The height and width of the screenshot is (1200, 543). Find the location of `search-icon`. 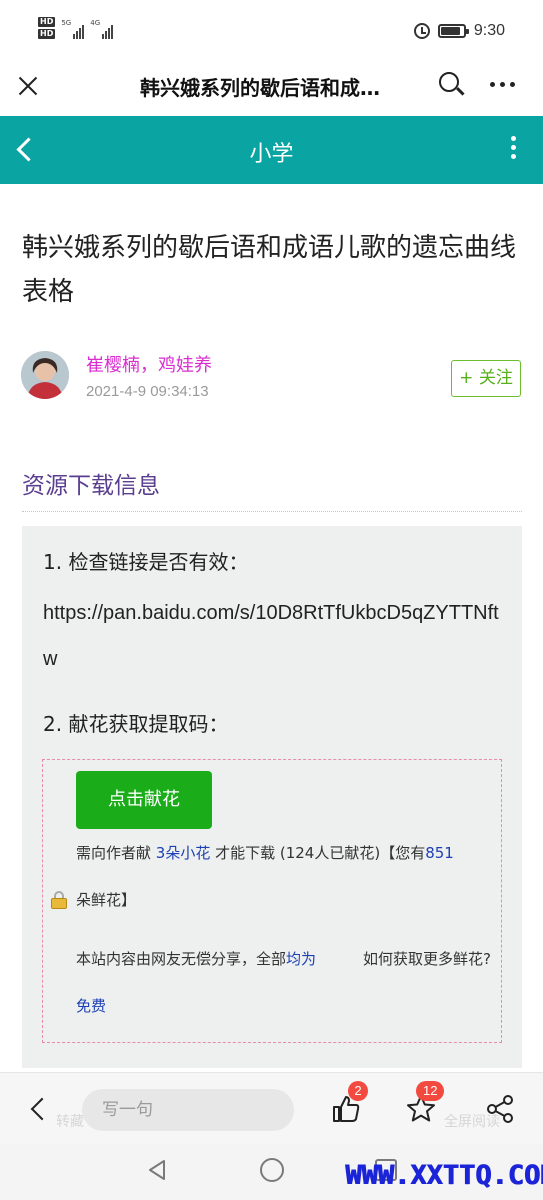

search-icon is located at coordinates (451, 84).